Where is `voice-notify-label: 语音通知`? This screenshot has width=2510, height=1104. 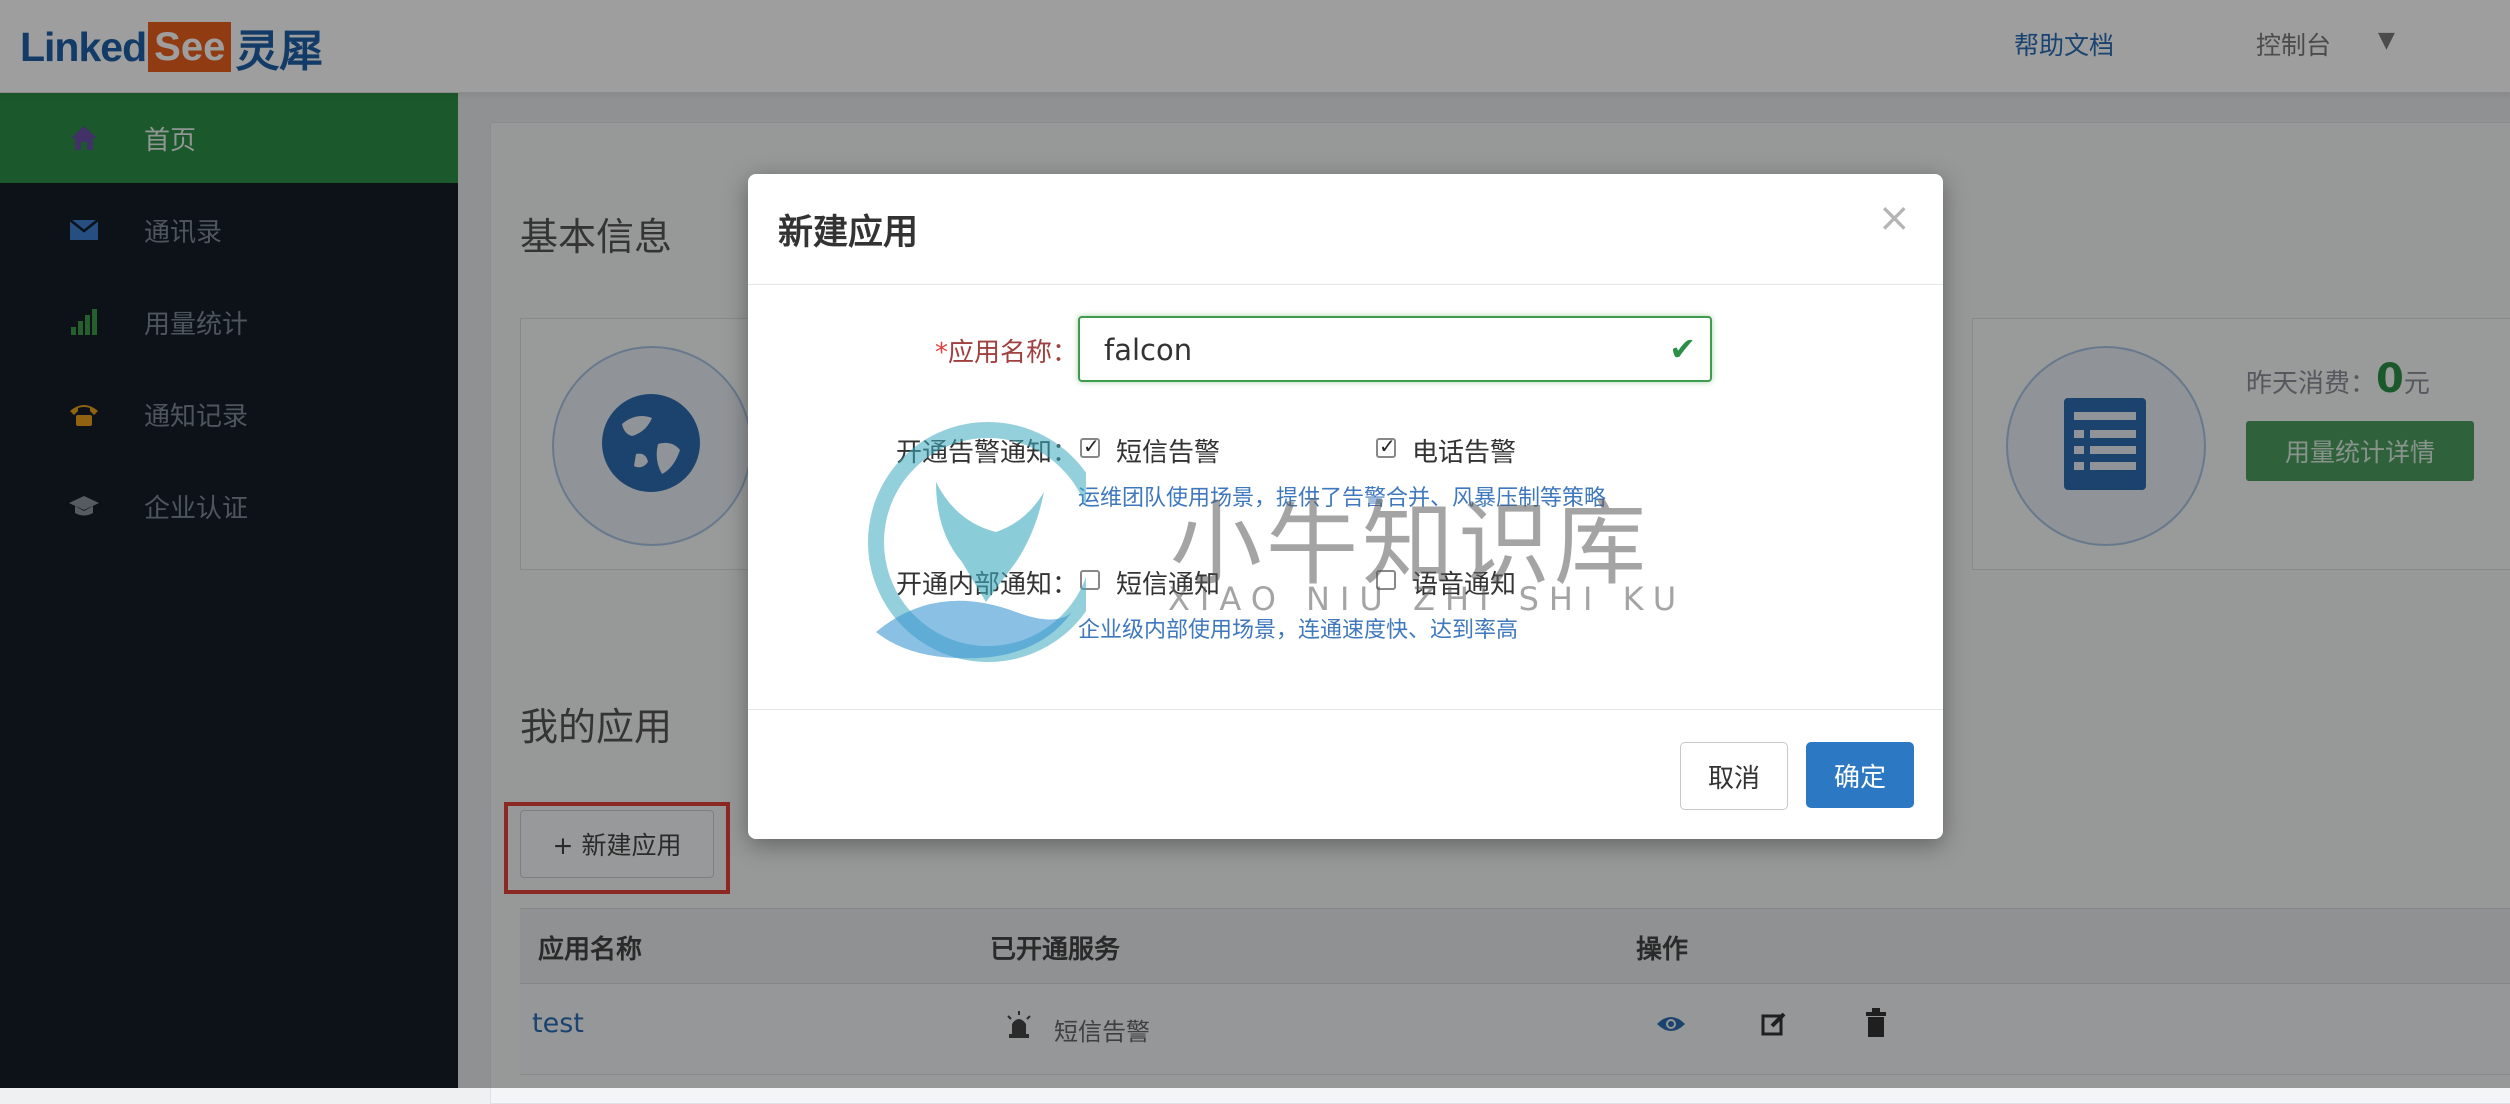 voice-notify-label: 语音通知 is located at coordinates (1464, 585).